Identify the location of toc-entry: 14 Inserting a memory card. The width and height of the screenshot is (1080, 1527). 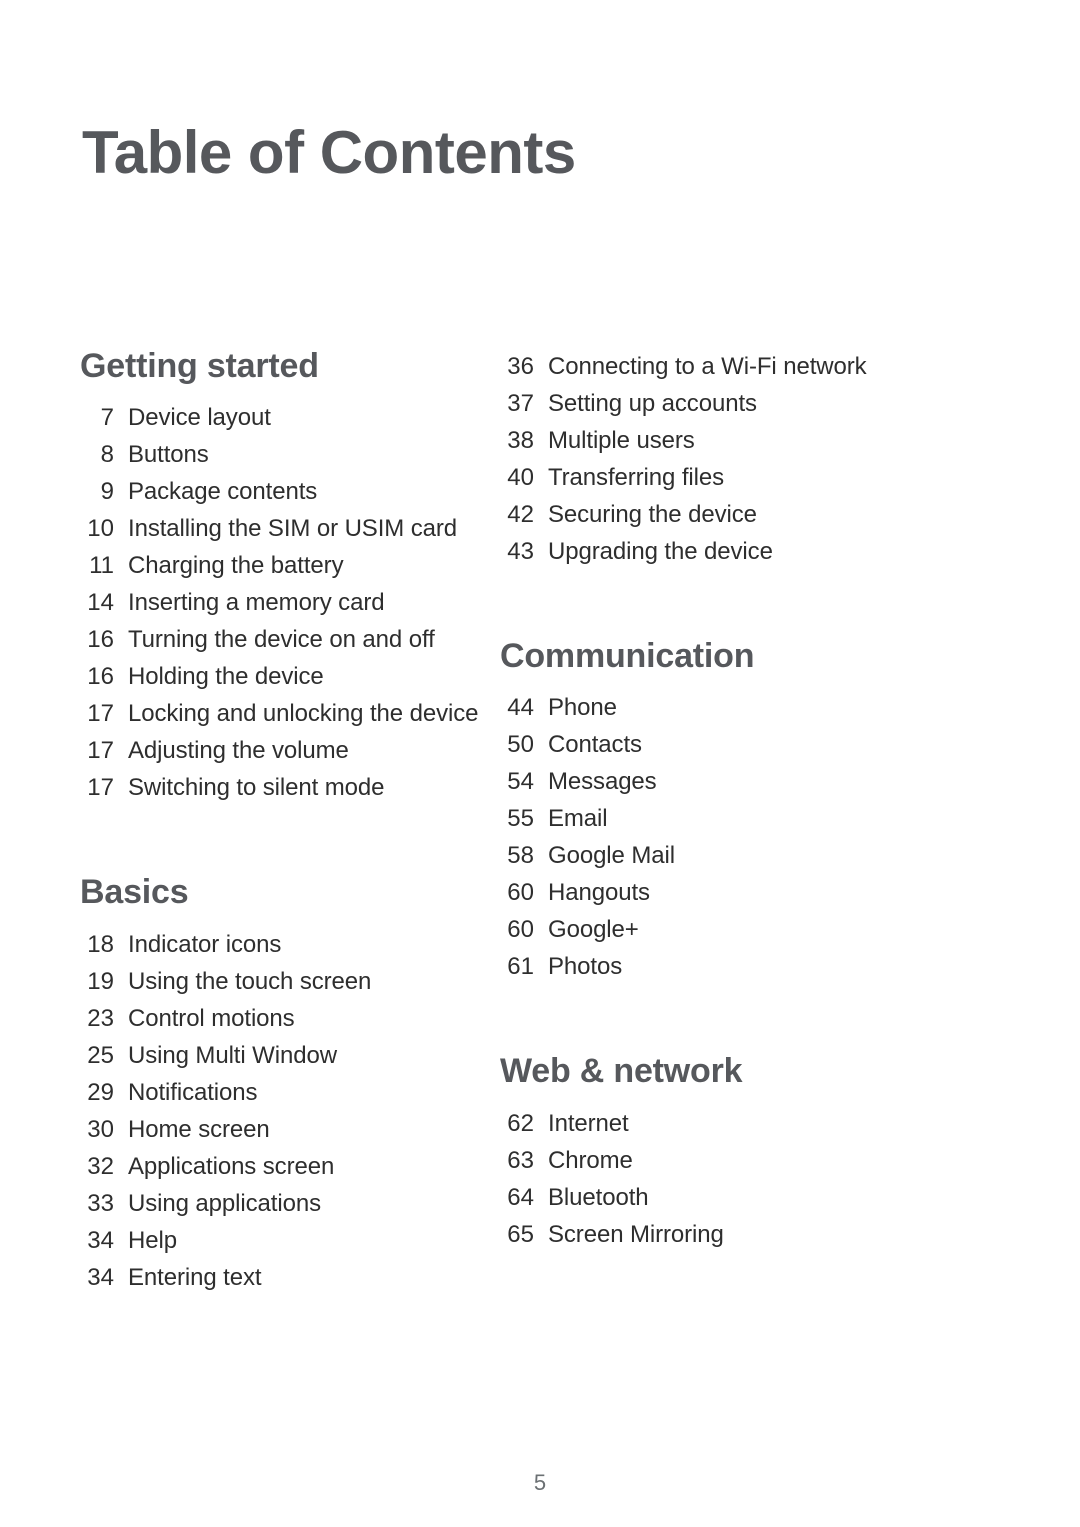
(285, 602).